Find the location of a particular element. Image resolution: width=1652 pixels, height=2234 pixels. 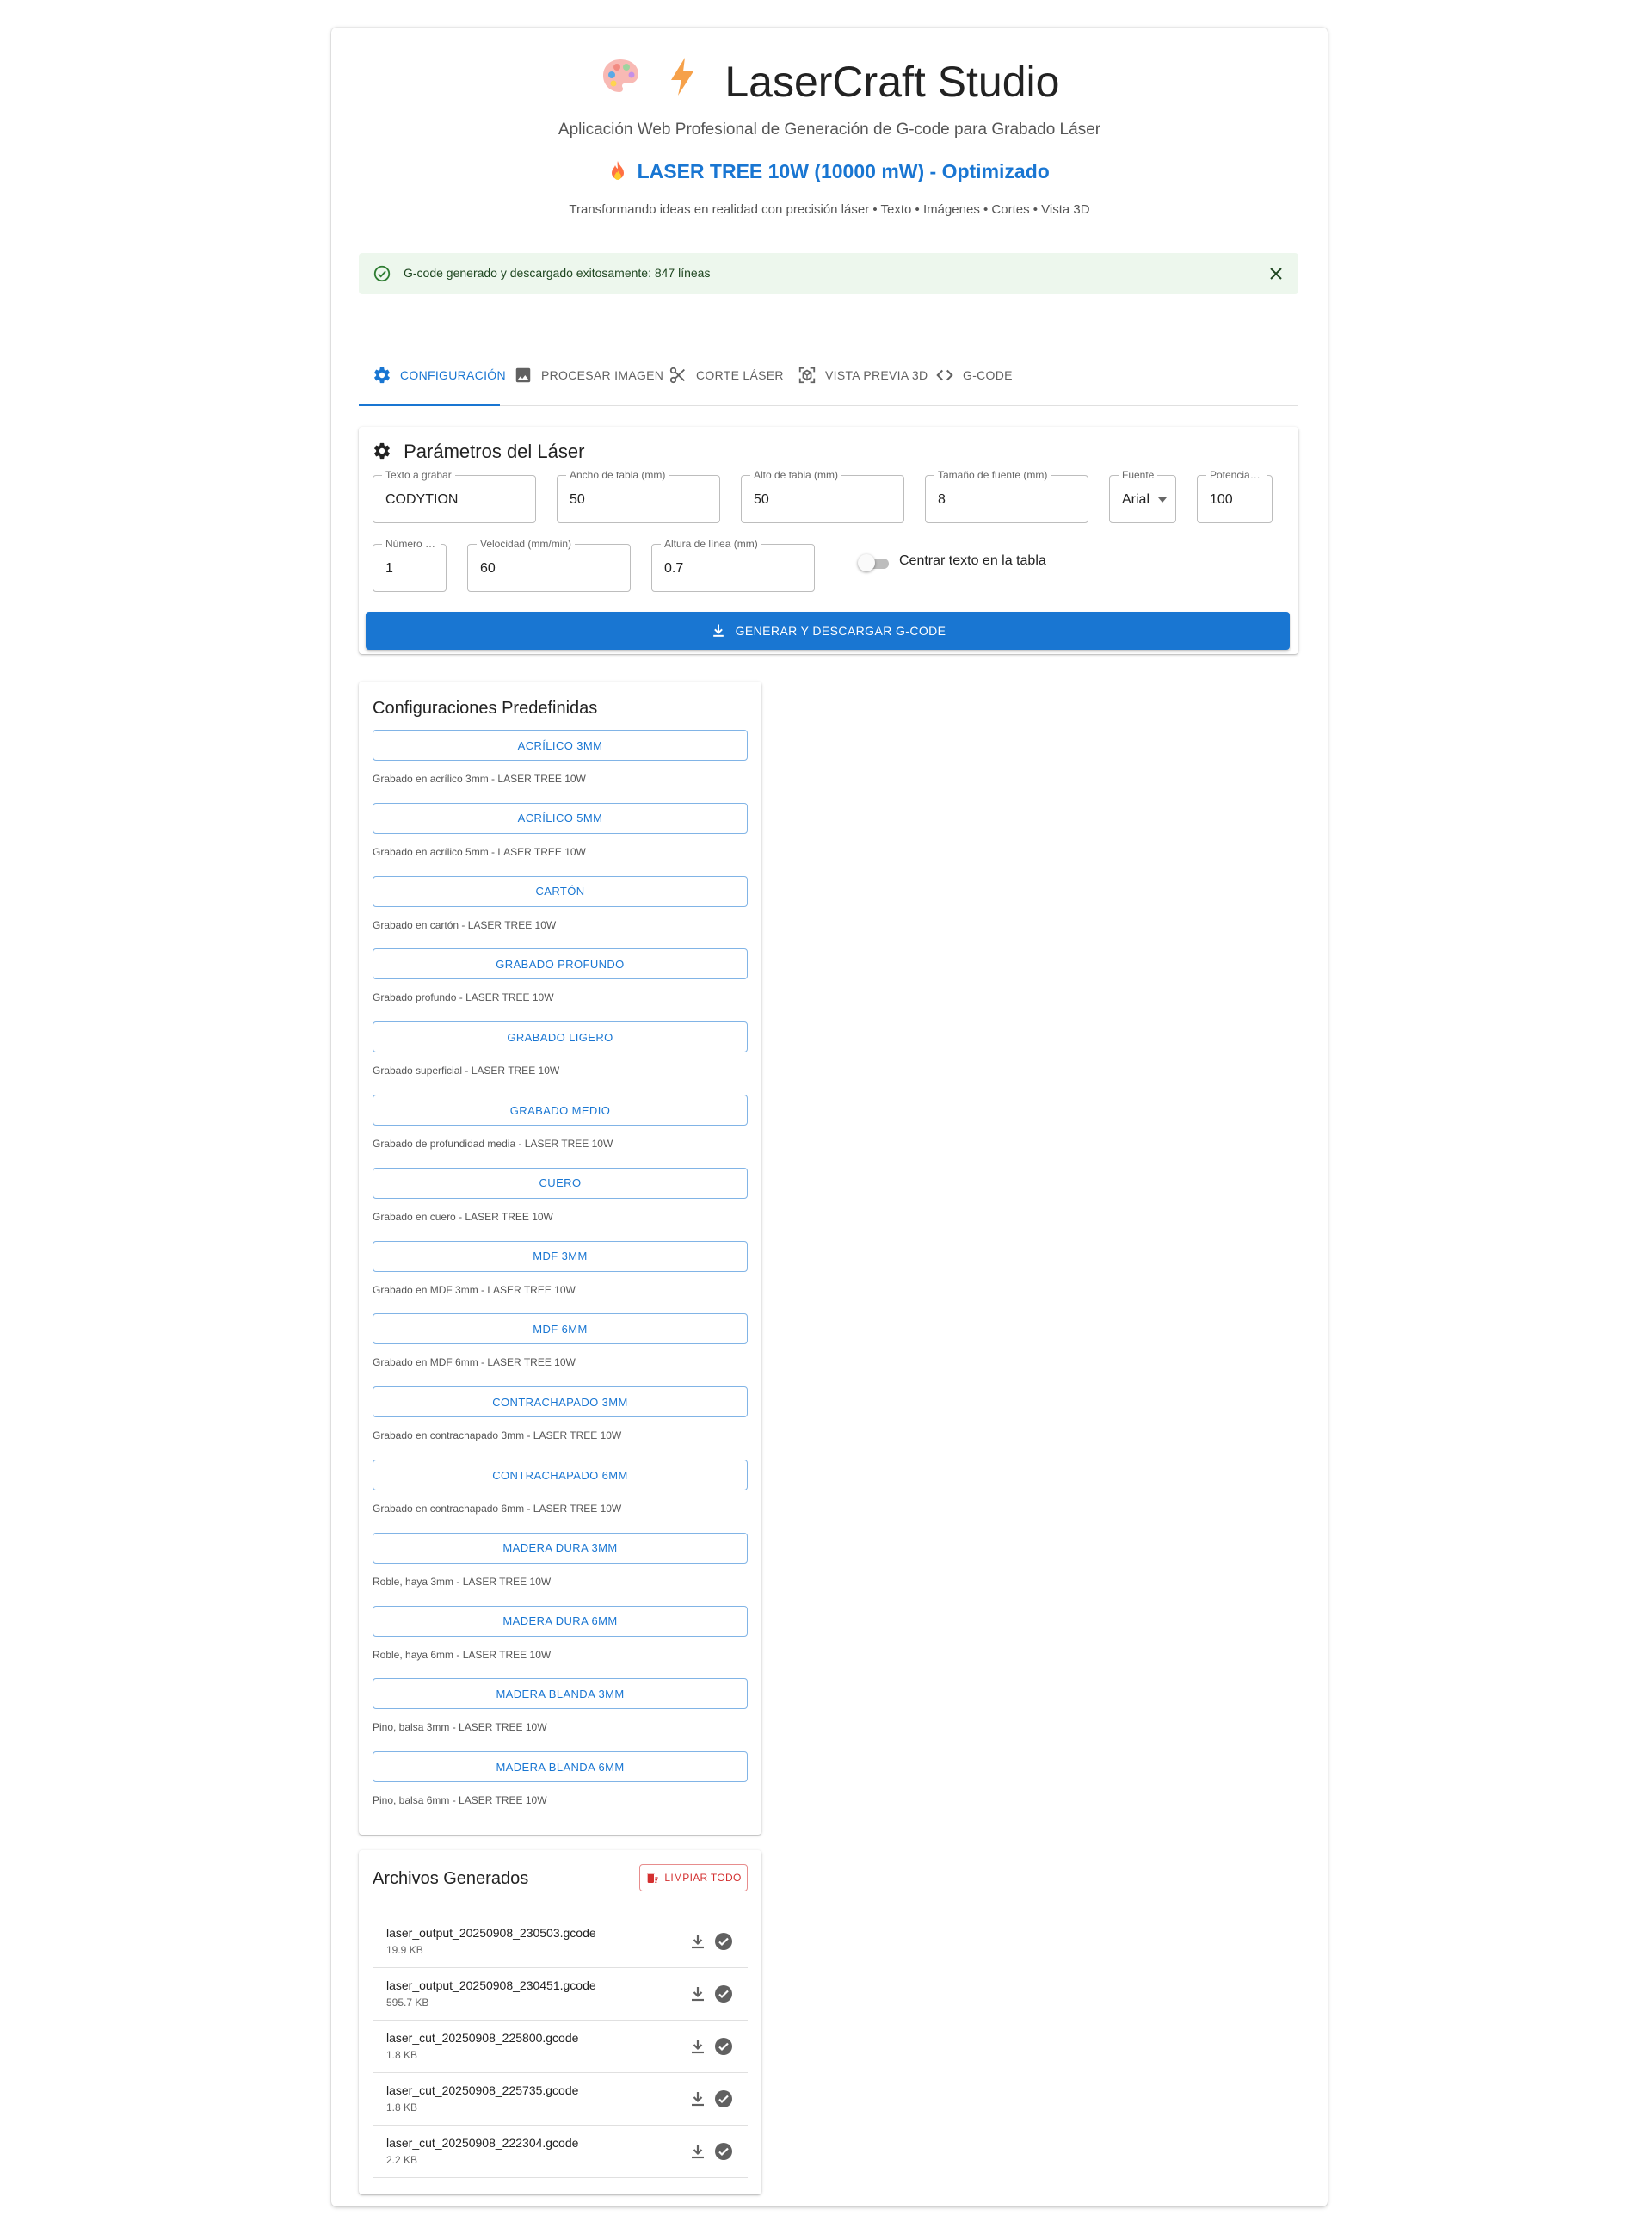

preset-button: GRABADO MEDIO is located at coordinates (560, 1111).